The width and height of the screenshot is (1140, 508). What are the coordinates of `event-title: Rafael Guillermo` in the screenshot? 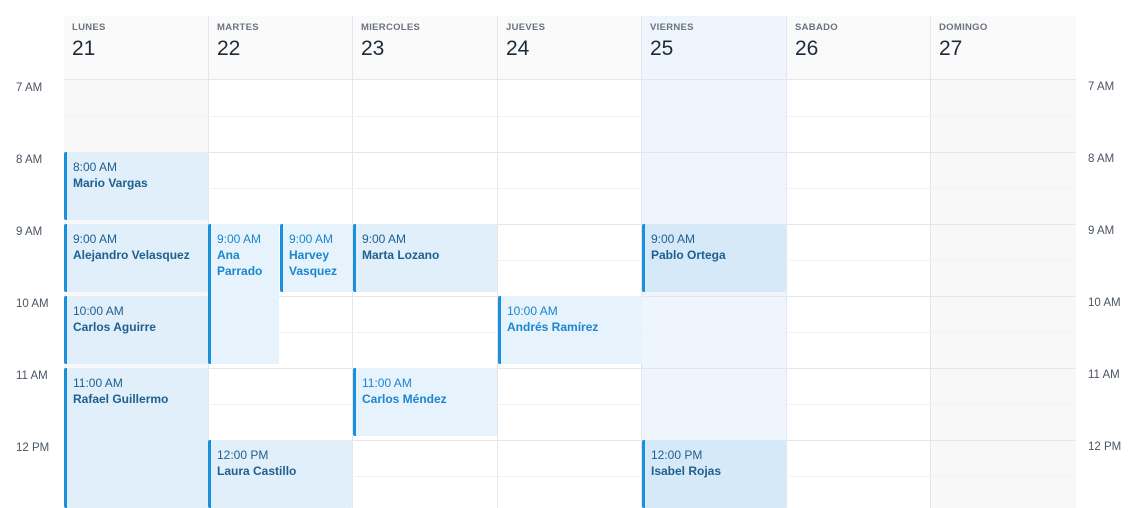 It's located at (121, 399).